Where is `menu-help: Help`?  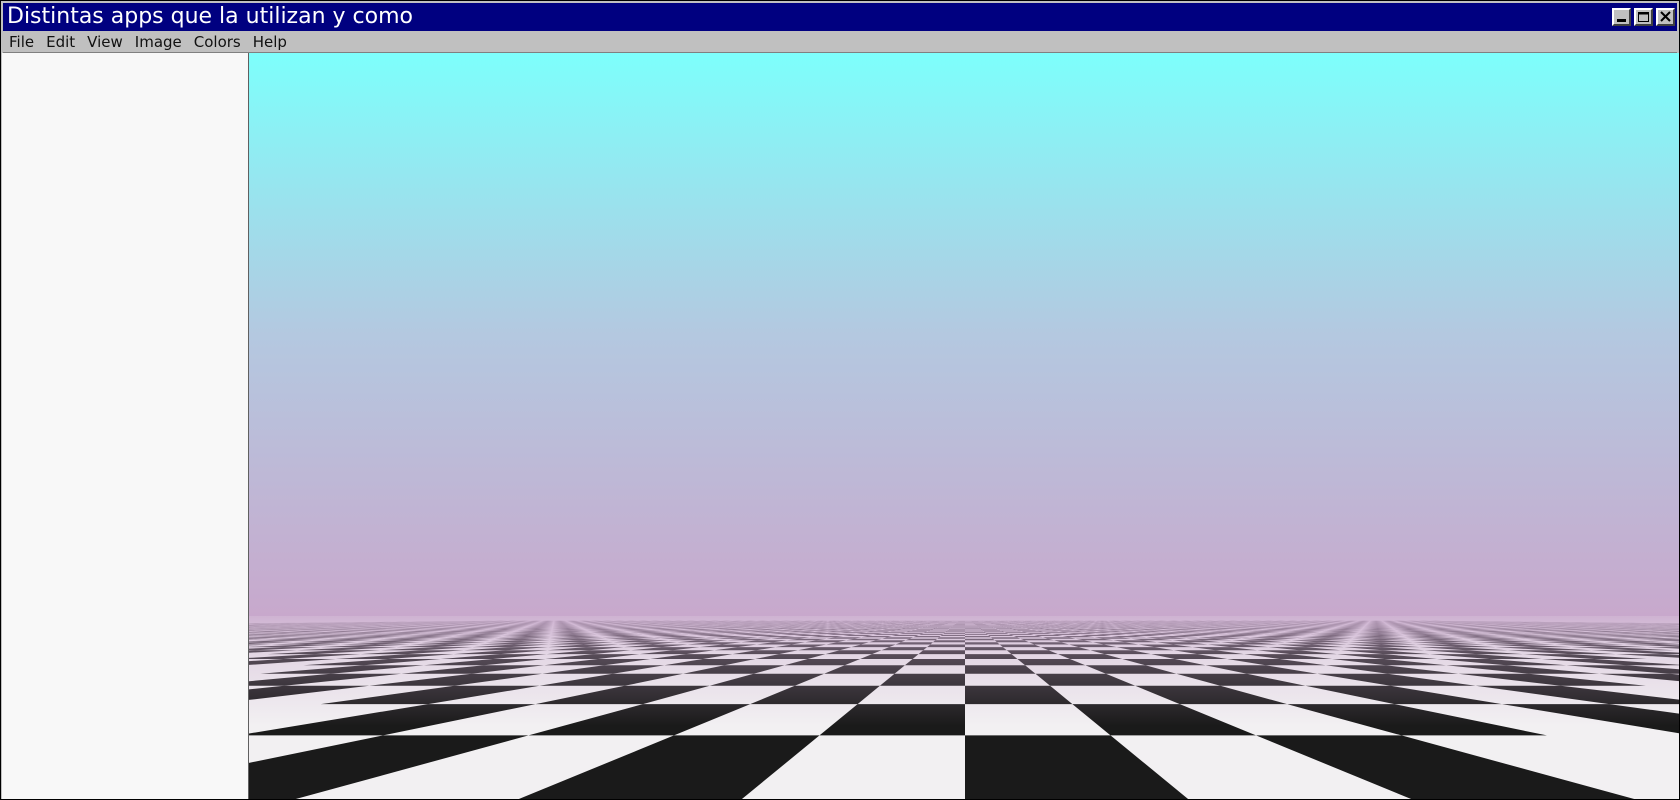
menu-help: Help is located at coordinates (270, 42).